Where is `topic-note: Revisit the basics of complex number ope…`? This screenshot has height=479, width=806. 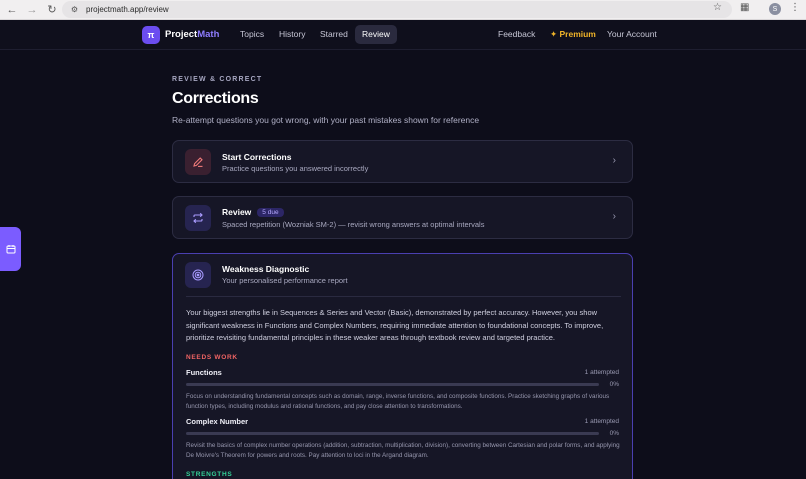
topic-note: Revisit the basics of complex number ope… is located at coordinates (403, 450).